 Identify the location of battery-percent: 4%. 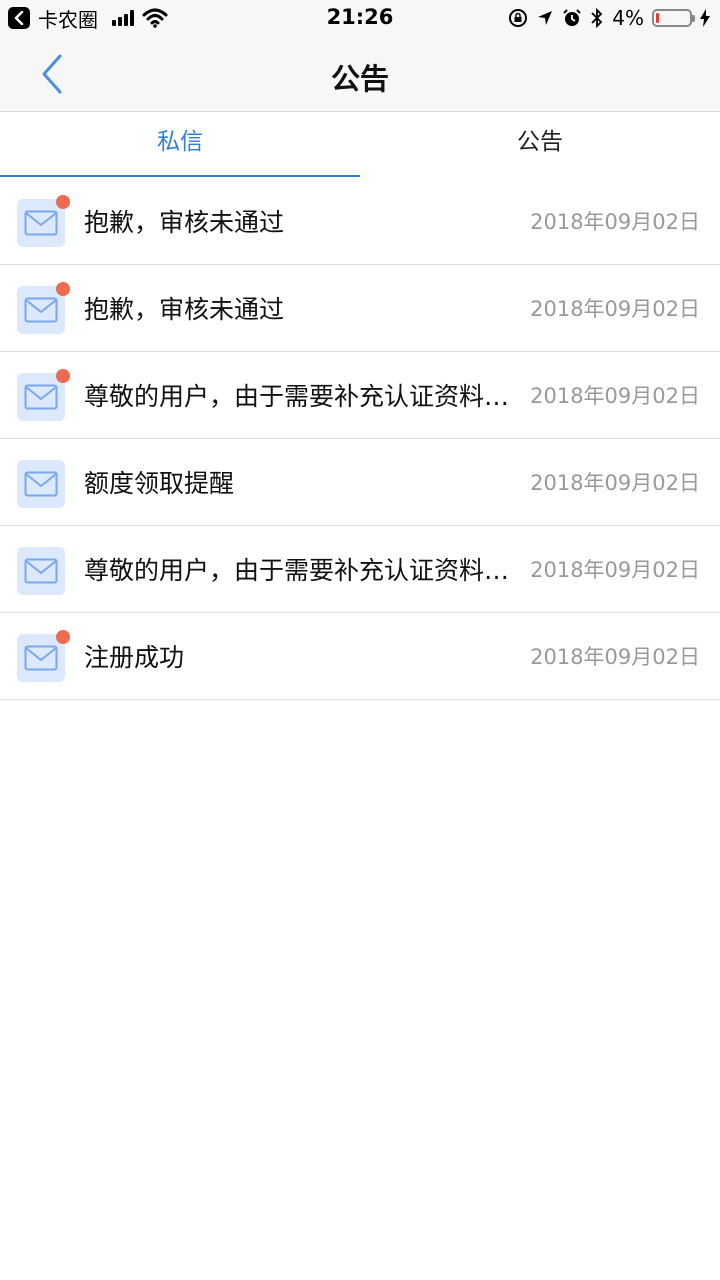
(628, 18).